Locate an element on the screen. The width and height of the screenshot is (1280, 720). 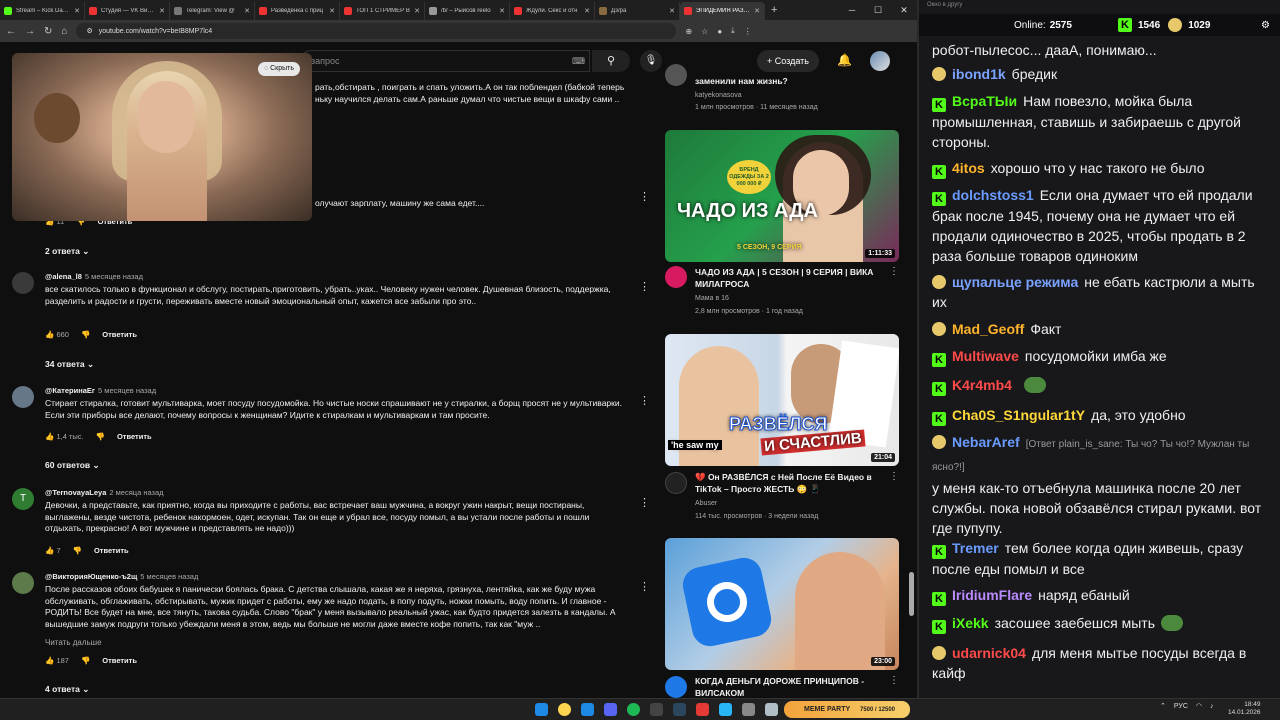
chat-username: ВсраТЫи is located at coordinates (984, 101).